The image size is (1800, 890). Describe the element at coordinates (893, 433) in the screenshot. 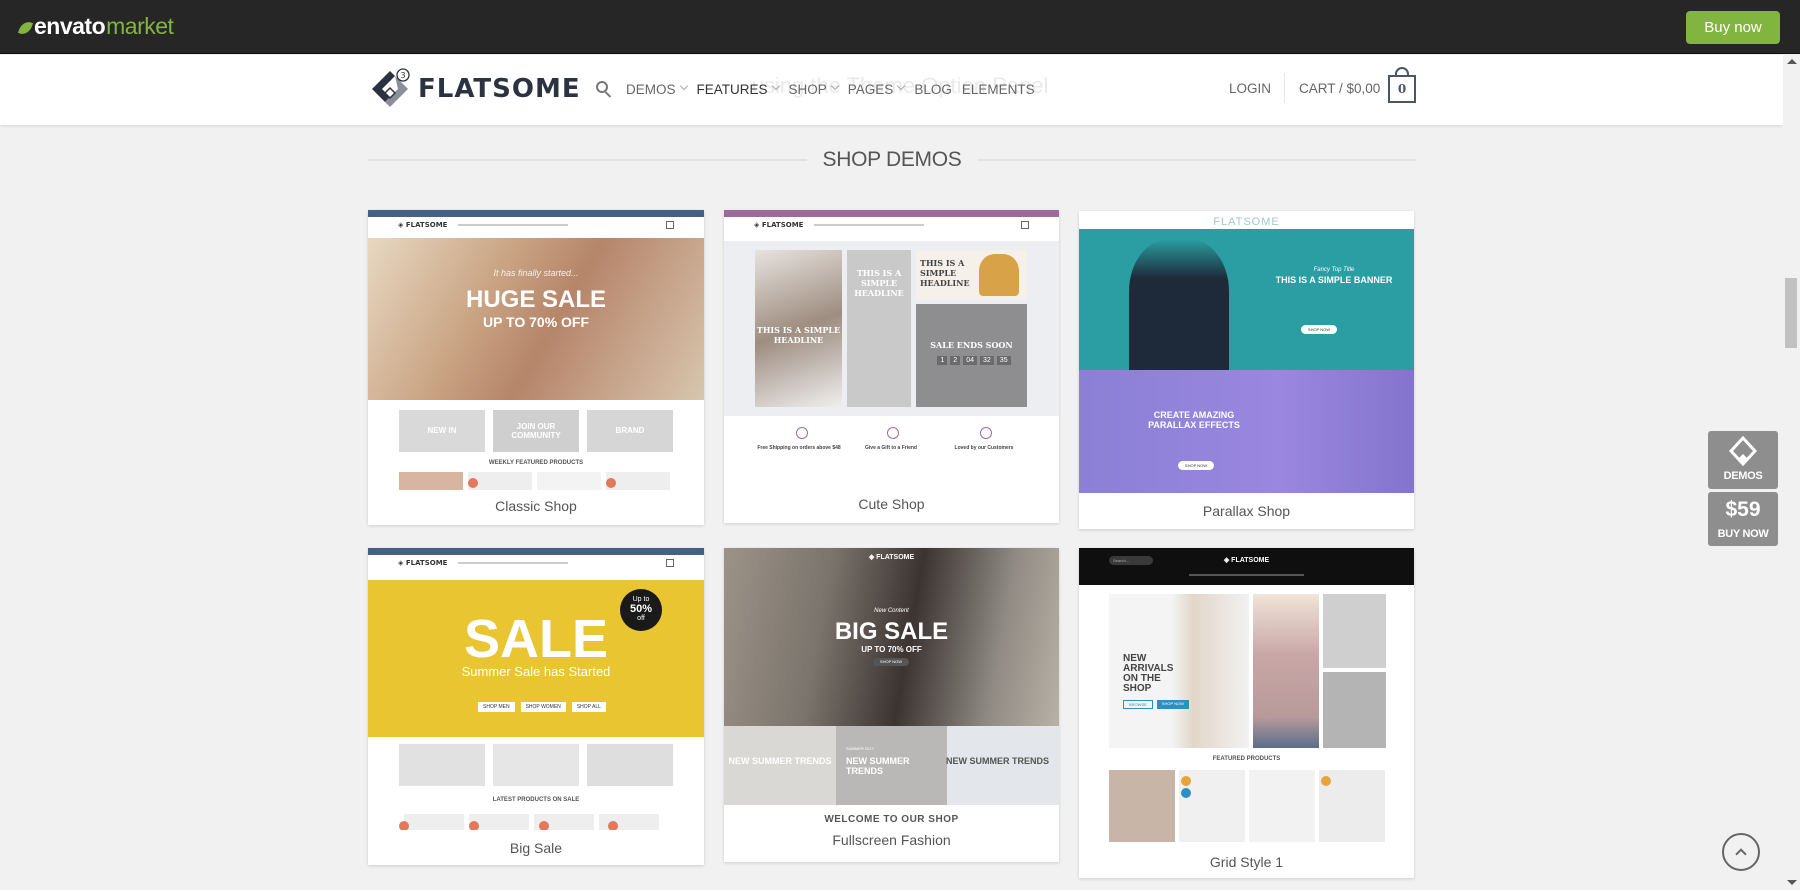

I see `gift-icon` at that location.